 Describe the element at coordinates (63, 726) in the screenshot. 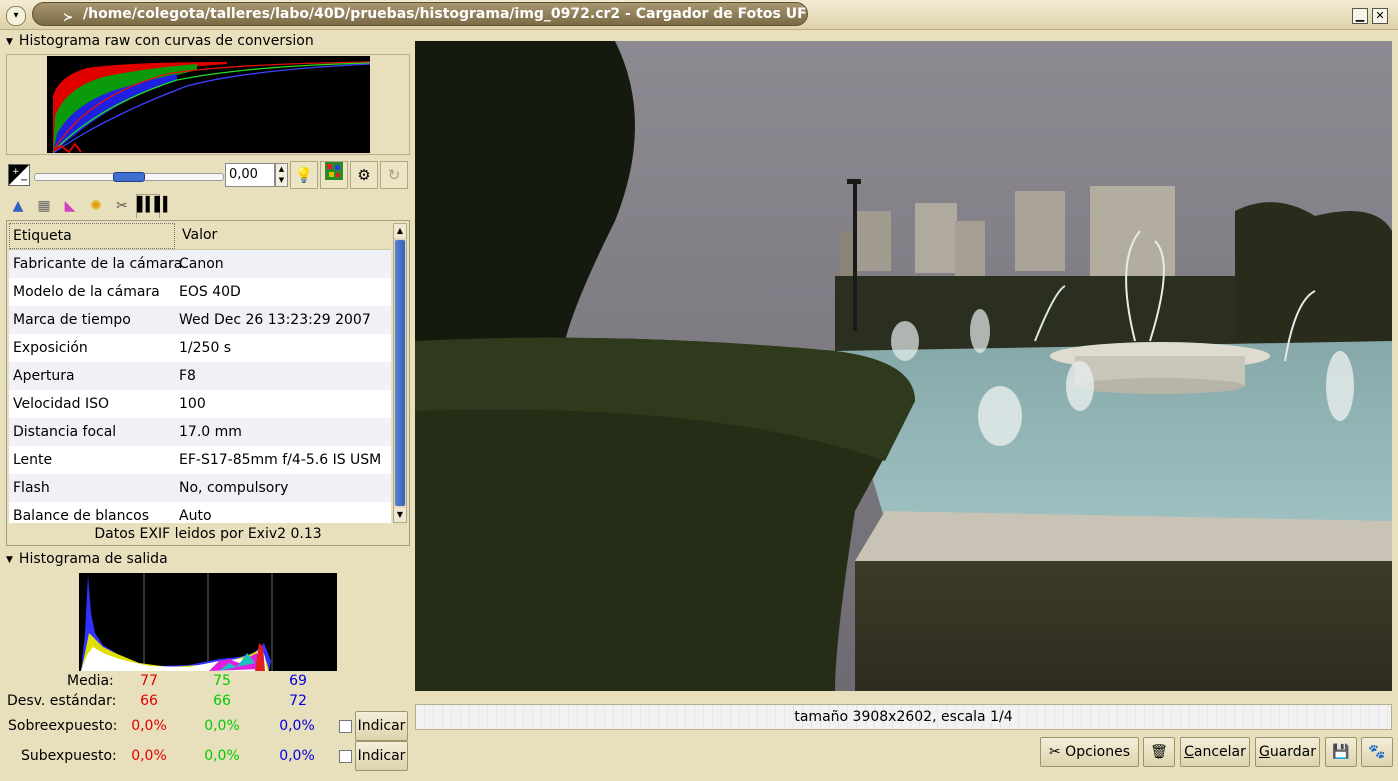

I see `over-label: Sobreexpuesto:` at that location.